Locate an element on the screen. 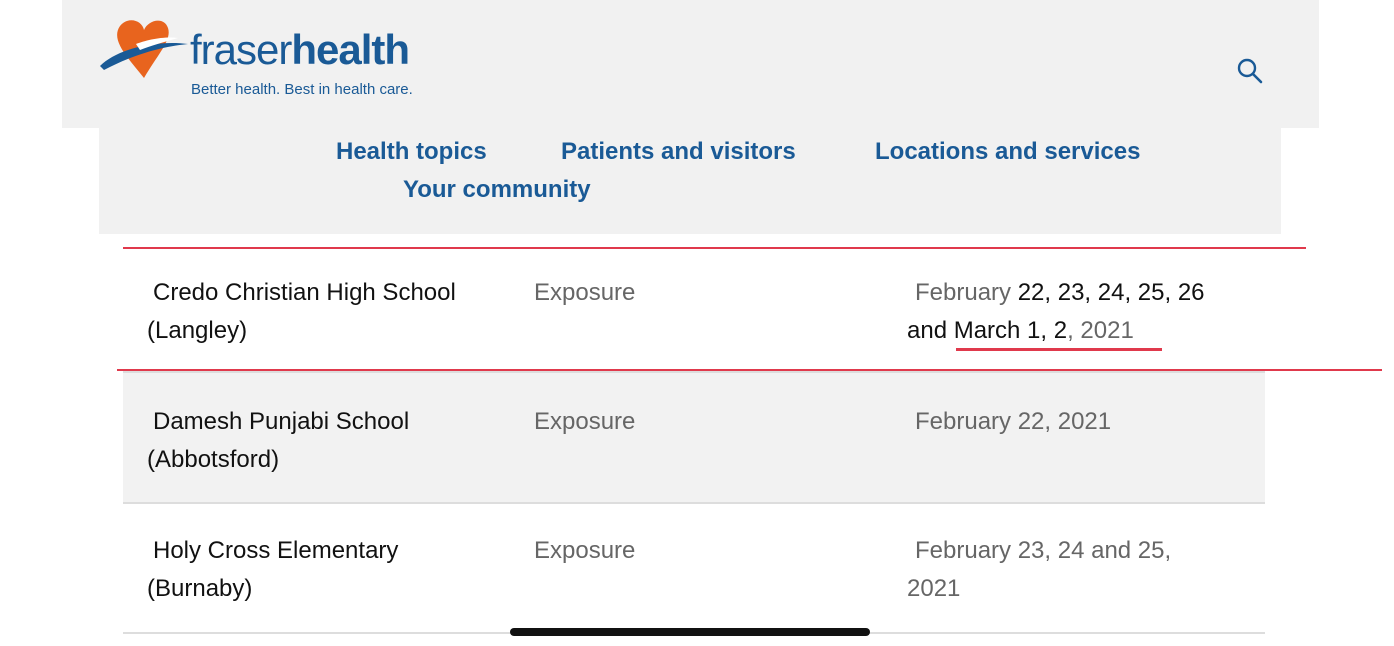  nav-your-community: Your community is located at coordinates (497, 190).